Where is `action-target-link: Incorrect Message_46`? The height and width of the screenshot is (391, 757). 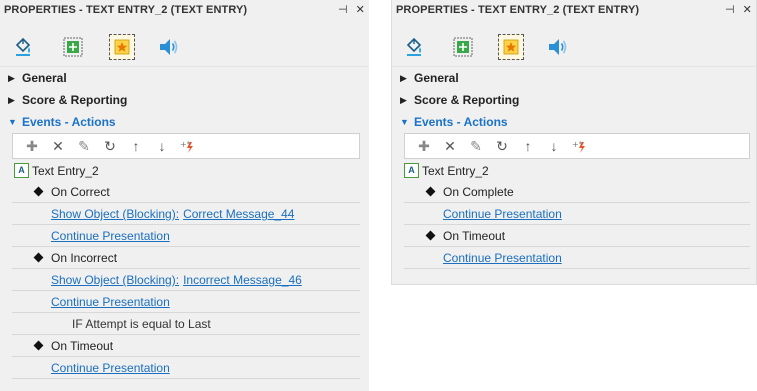
action-target-link: Incorrect Message_46 is located at coordinates (242, 280).